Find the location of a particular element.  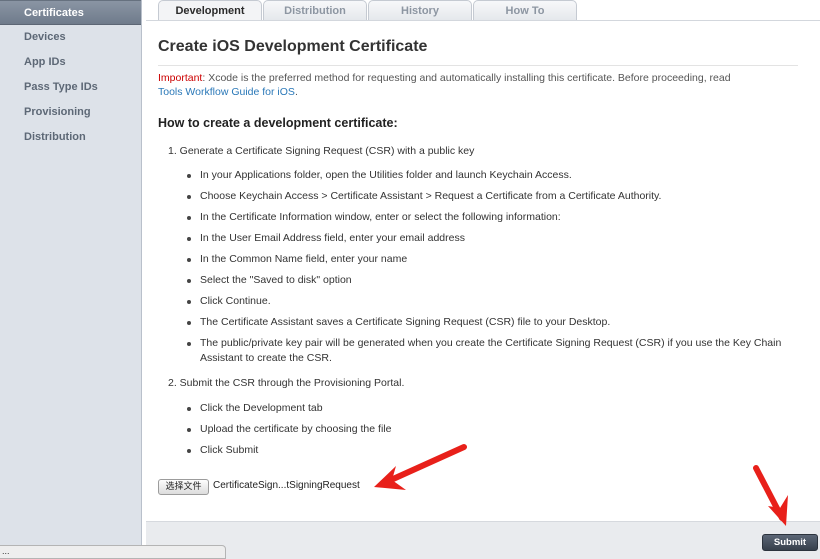

sidebar-item-certificates: Certificates is located at coordinates (70, 12).